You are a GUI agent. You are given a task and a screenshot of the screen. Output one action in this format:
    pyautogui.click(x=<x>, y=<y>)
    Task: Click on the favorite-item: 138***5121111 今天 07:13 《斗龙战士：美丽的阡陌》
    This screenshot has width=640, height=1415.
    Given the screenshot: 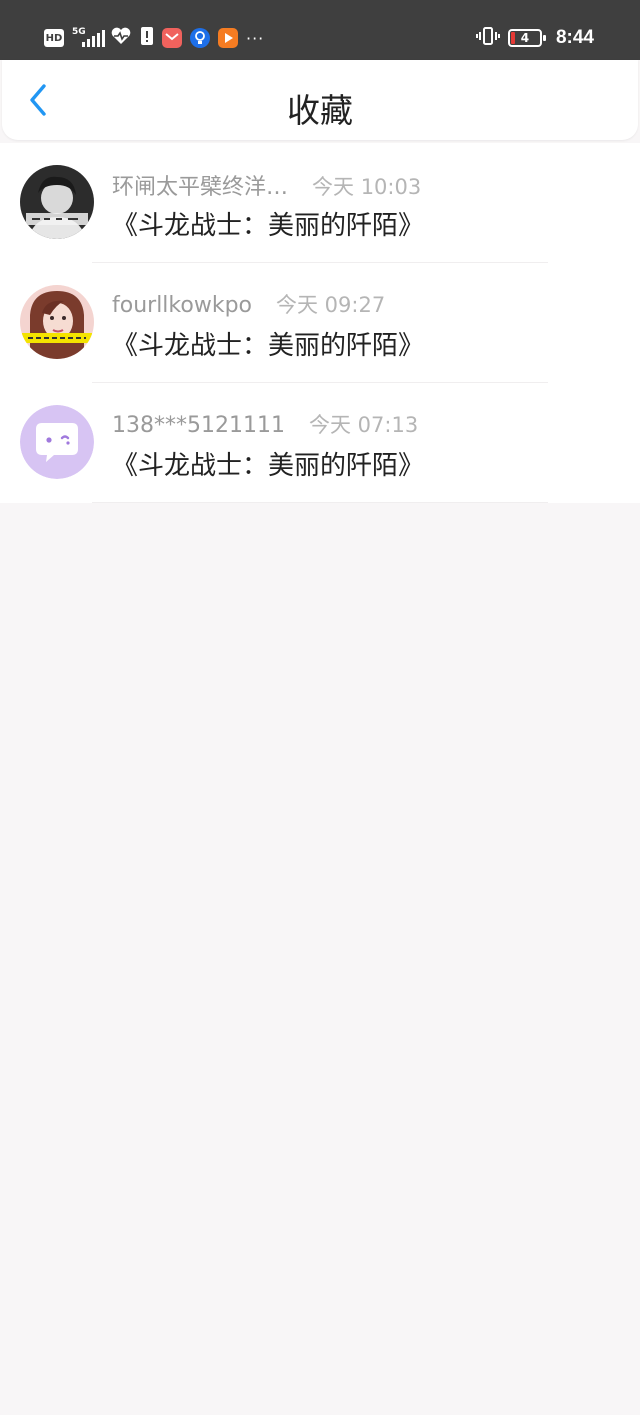 What is the action you would take?
    pyautogui.click(x=320, y=443)
    